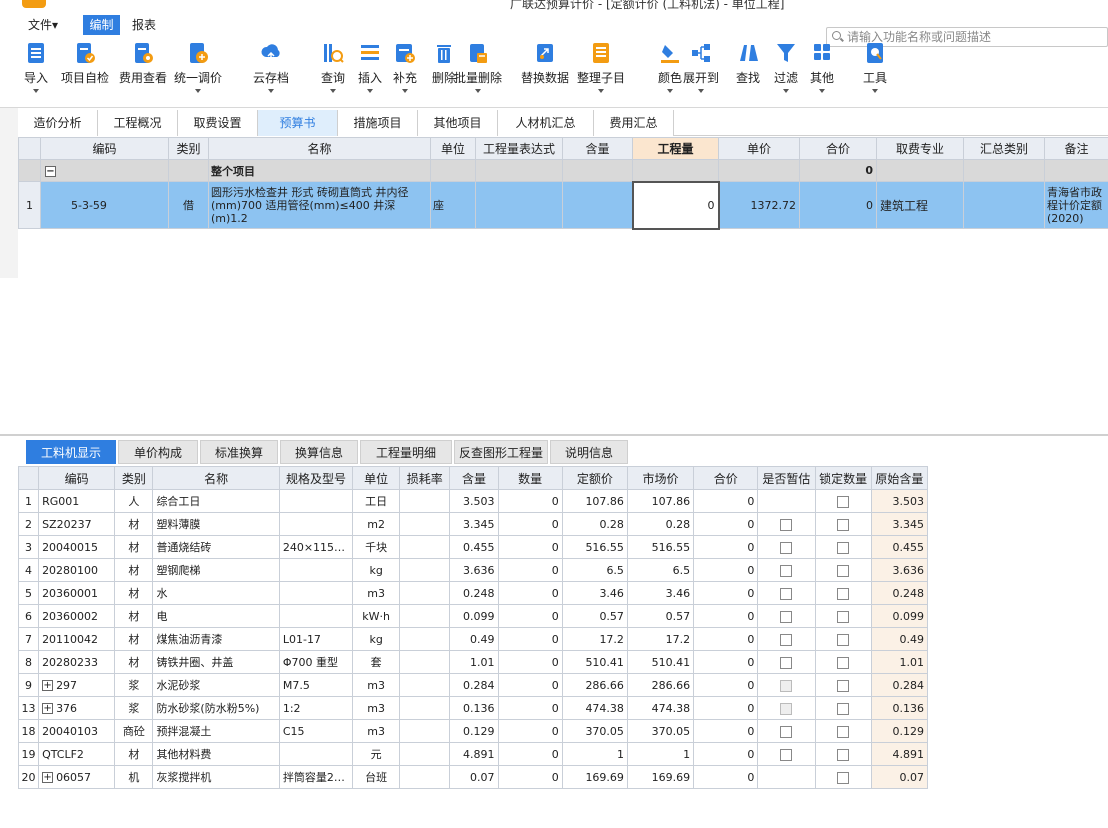 This screenshot has width=1108, height=828. I want to click on column-header: 含量, so click(597, 148).